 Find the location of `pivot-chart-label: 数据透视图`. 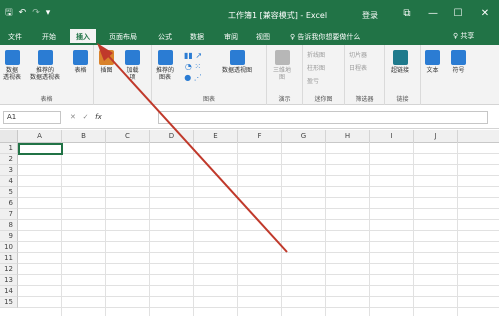

pivot-chart-label: 数据透视图 is located at coordinates (237, 70).